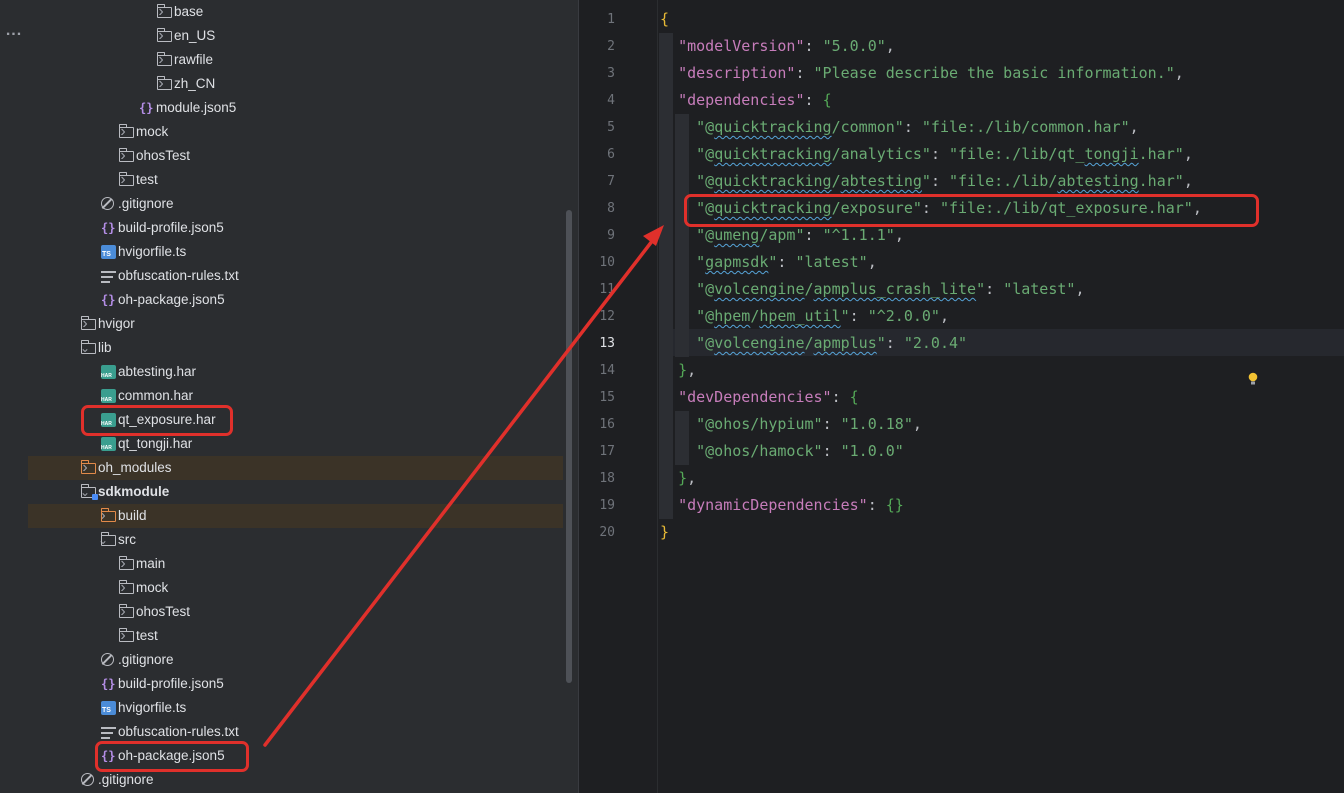  Describe the element at coordinates (105, 347) in the screenshot. I see `tree-item-label: lib` at that location.